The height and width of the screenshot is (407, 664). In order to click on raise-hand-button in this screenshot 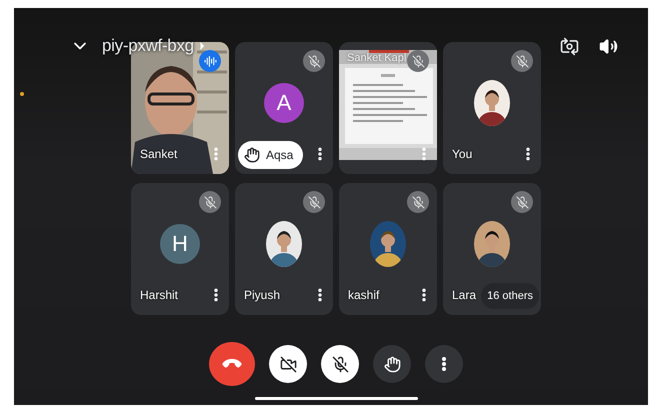, I will do `click(392, 364)`.